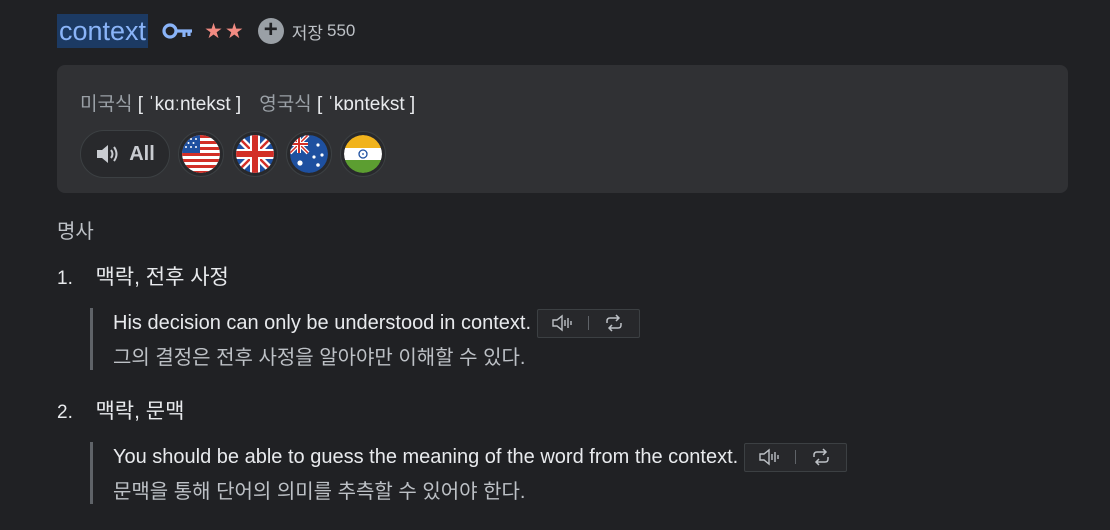 The width and height of the screenshot is (1110, 530). I want to click on part-of-speech: 명사, so click(75, 232).